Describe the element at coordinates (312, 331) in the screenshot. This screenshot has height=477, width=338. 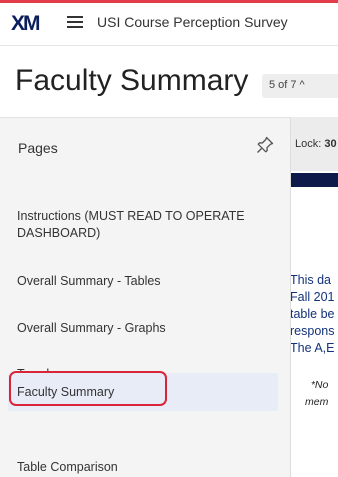
I see `intro-line: respons` at that location.